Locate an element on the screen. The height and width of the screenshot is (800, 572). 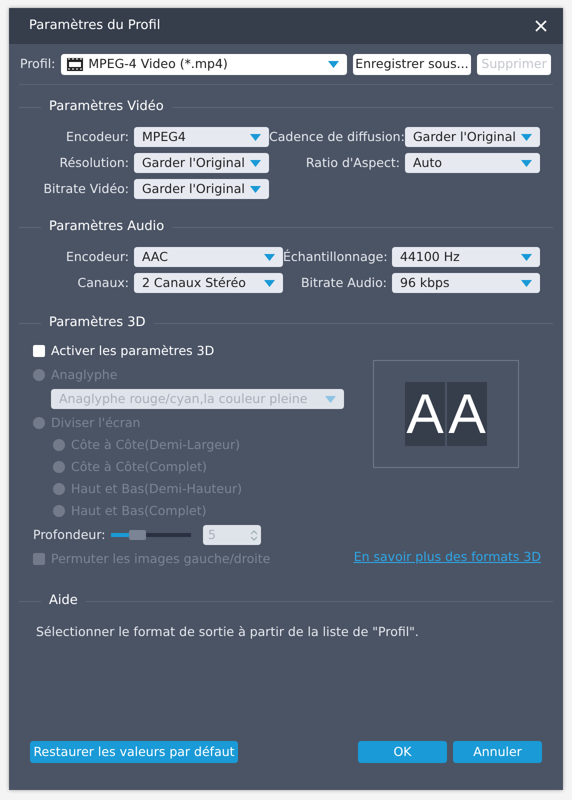
profile-dropdown: MPEG-4 Video (*.mp4) is located at coordinates (204, 64).